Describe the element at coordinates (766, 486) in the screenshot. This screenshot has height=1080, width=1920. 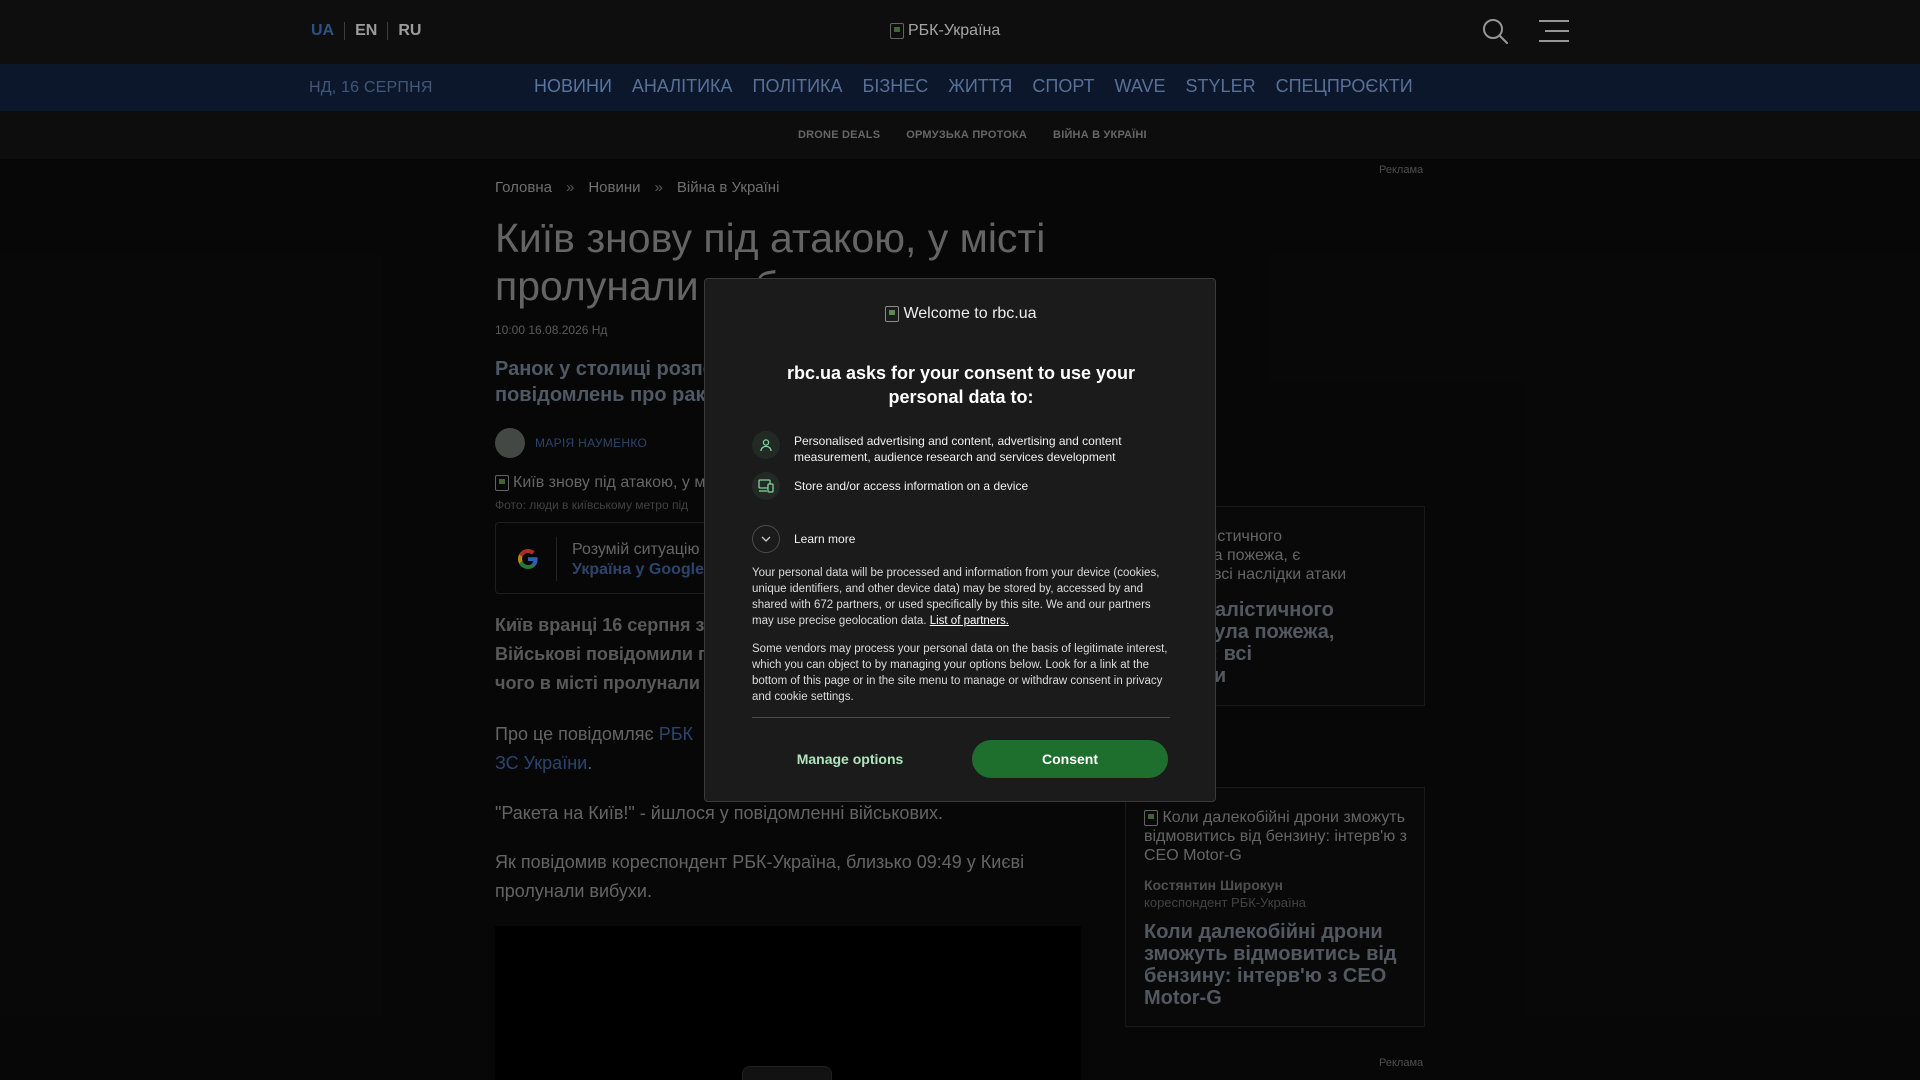
I see `device-icon` at that location.